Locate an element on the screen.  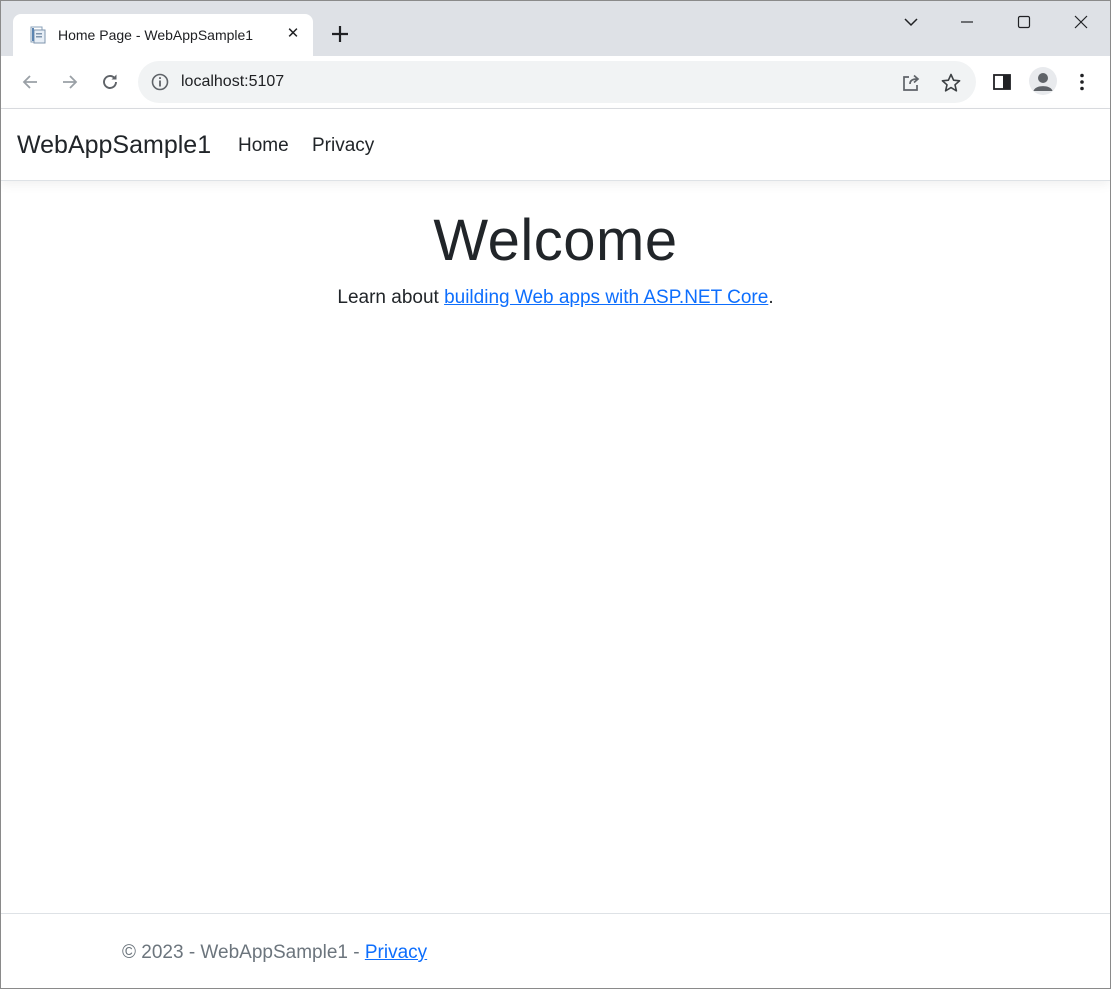
profile-icon is located at coordinates (1043, 81).